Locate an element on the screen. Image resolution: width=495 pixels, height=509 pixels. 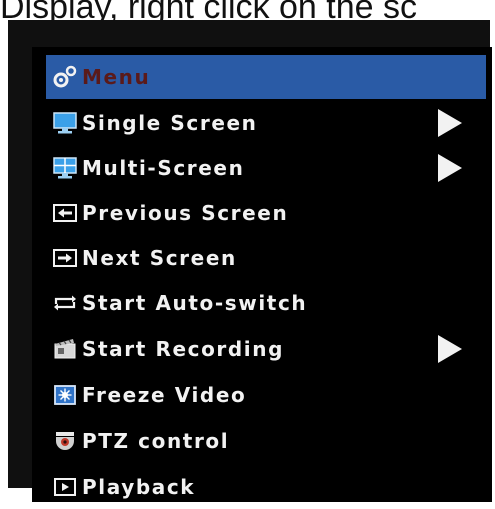
menu-item-next-screen: Next Screen is located at coordinates (266, 258).